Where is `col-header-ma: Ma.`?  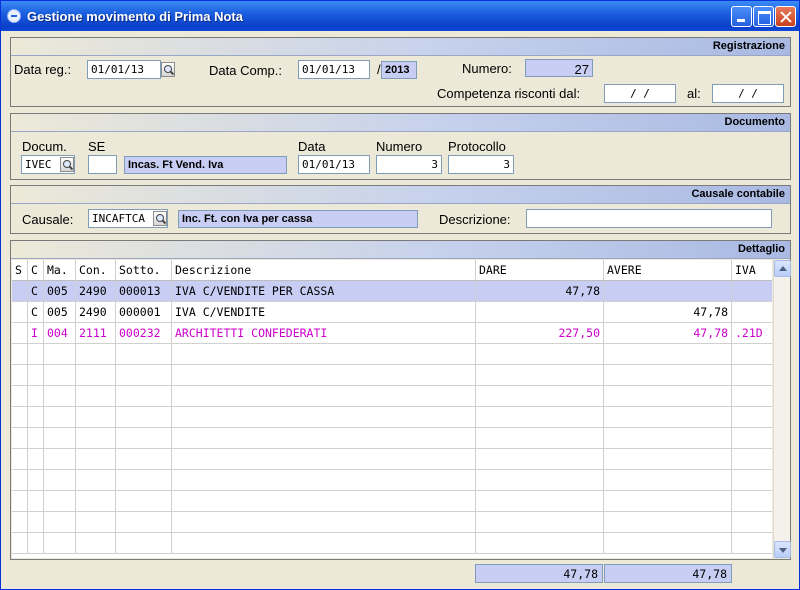
col-header-ma: Ma. is located at coordinates (60, 270).